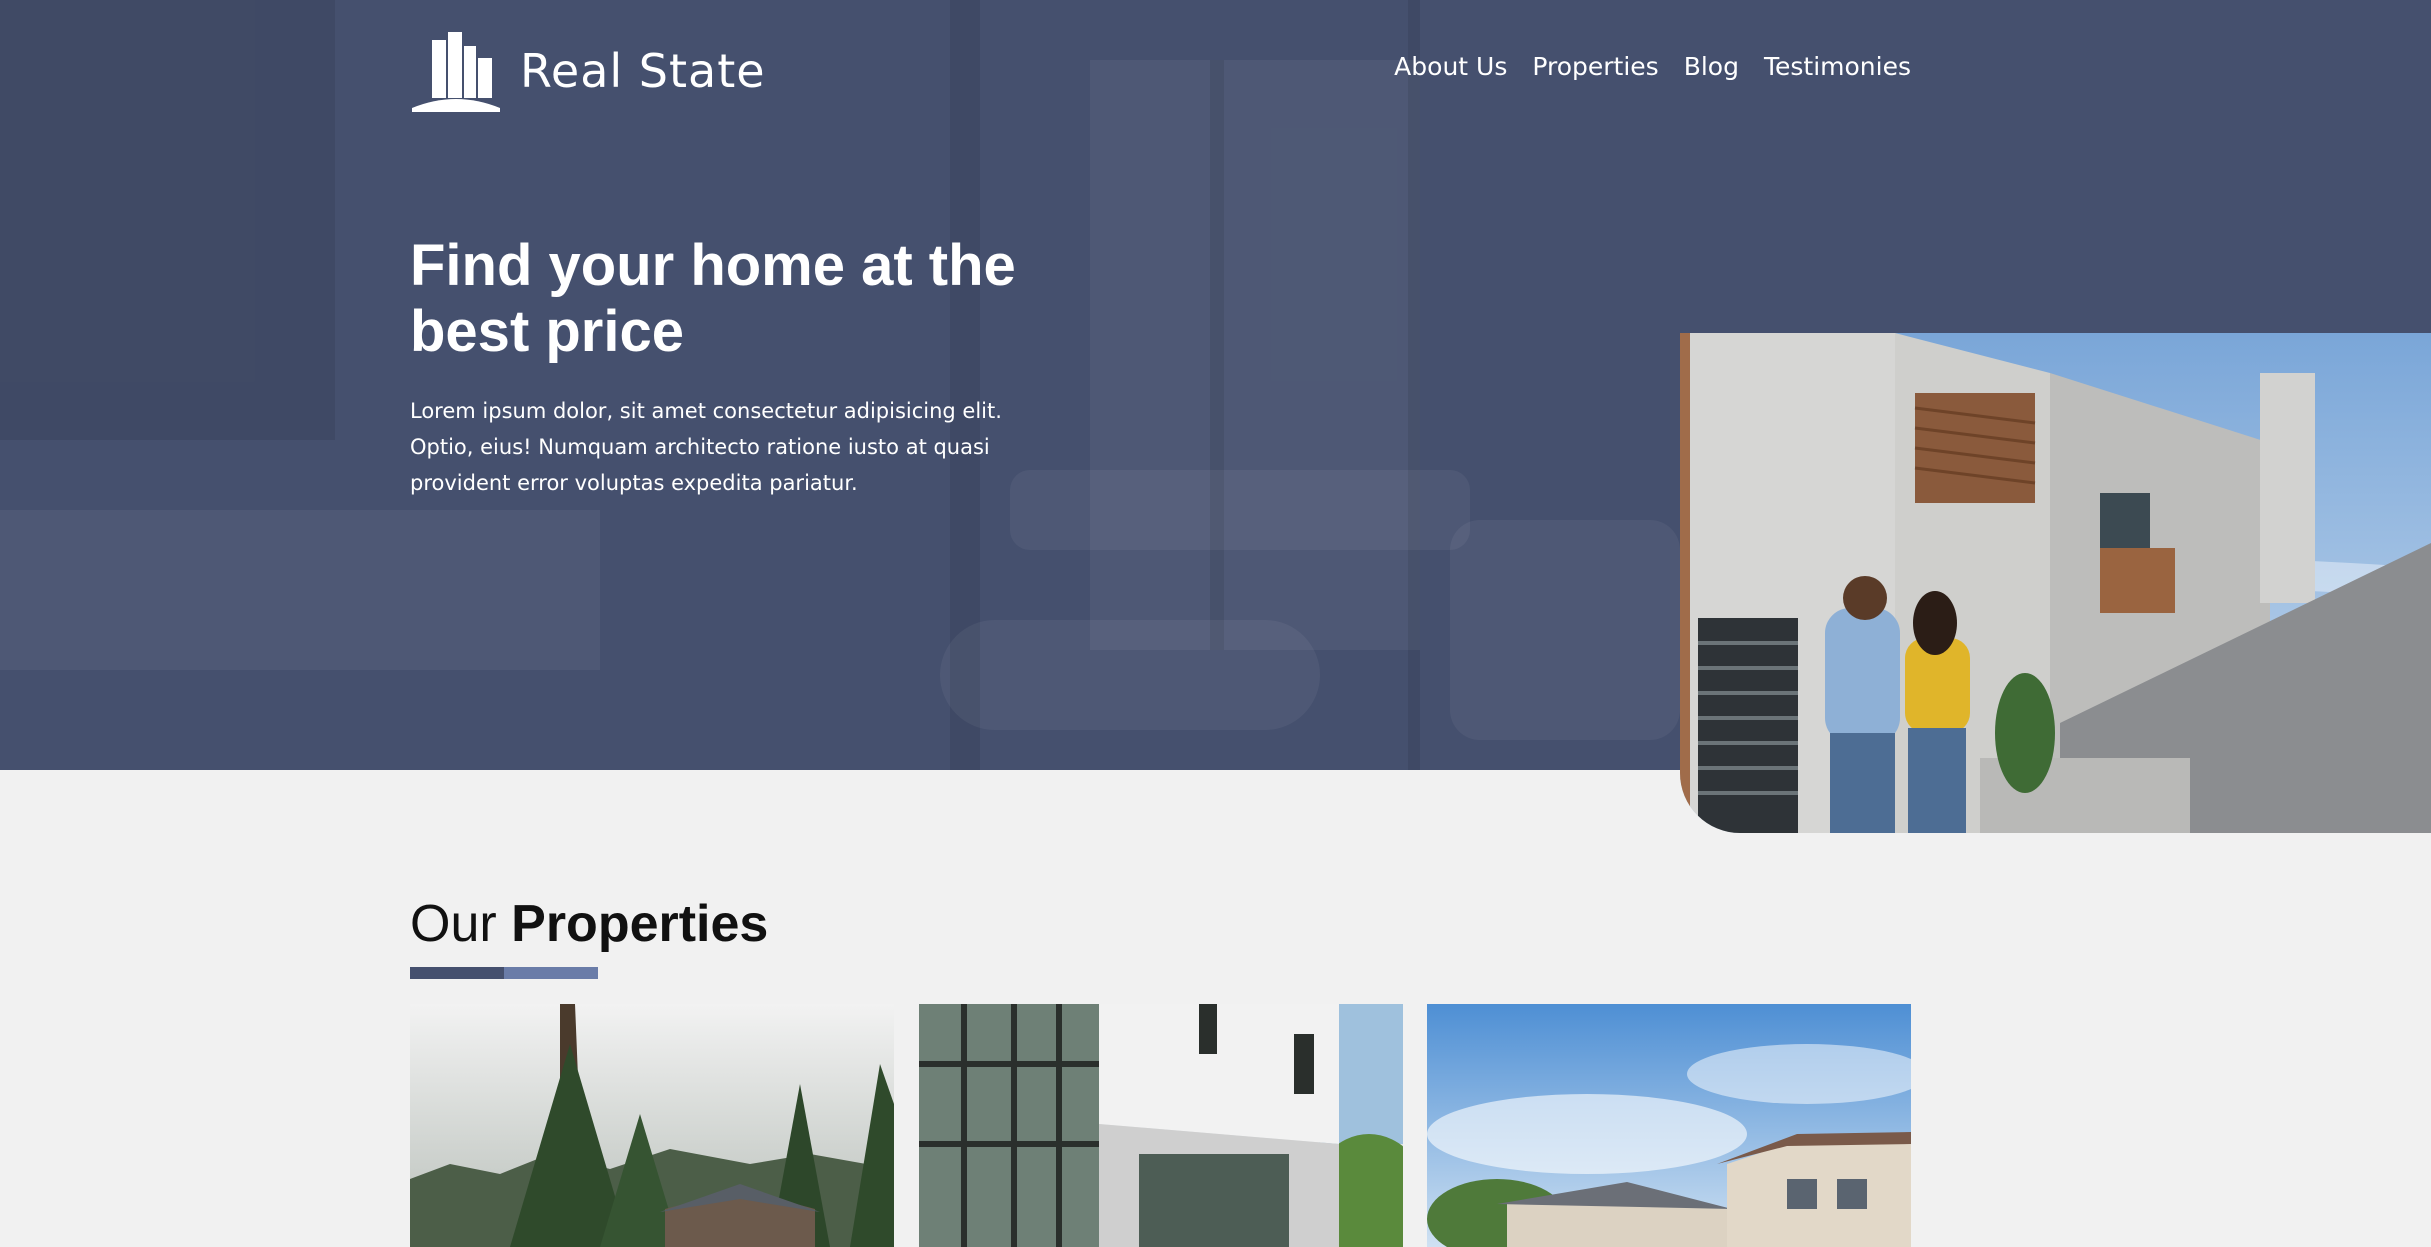 The width and height of the screenshot is (2431, 1247). What do you see at coordinates (453, 924) in the screenshot?
I see `section-title-light: Our` at bounding box center [453, 924].